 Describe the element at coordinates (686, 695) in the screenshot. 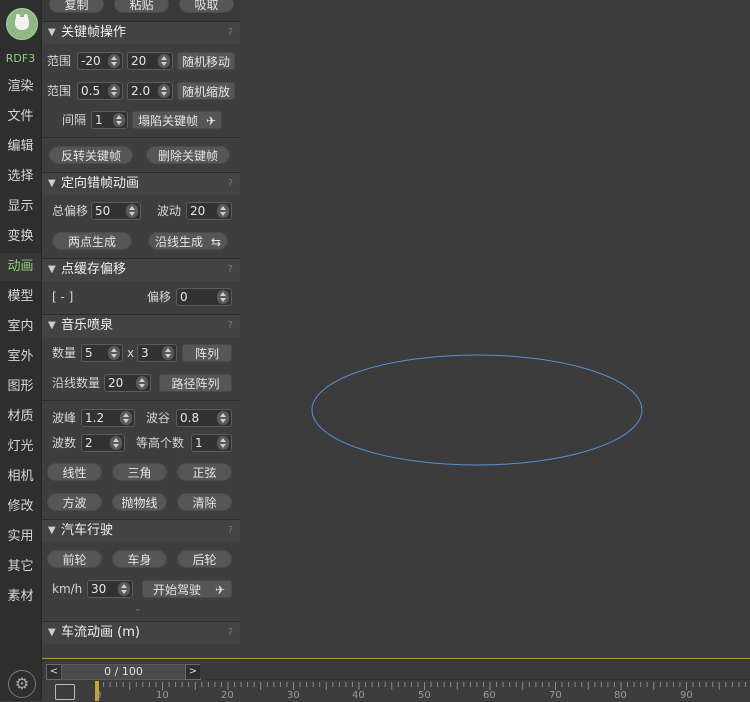

I see `ruler-label: 90` at that location.